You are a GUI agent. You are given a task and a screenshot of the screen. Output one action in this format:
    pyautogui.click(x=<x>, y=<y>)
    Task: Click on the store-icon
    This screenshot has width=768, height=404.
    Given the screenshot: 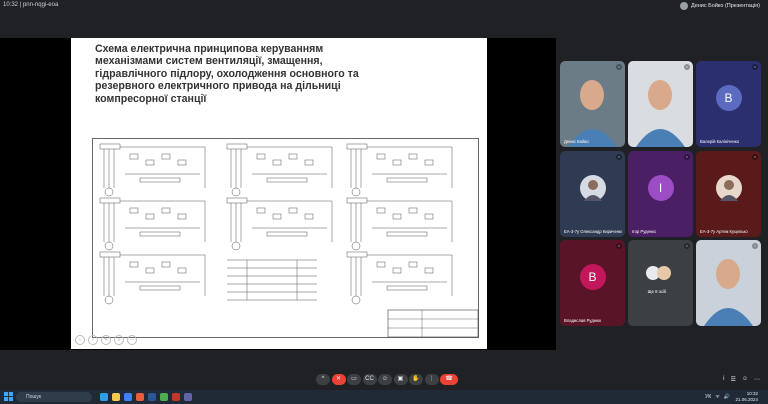 What is the action you would take?
    pyautogui.click(x=128, y=397)
    